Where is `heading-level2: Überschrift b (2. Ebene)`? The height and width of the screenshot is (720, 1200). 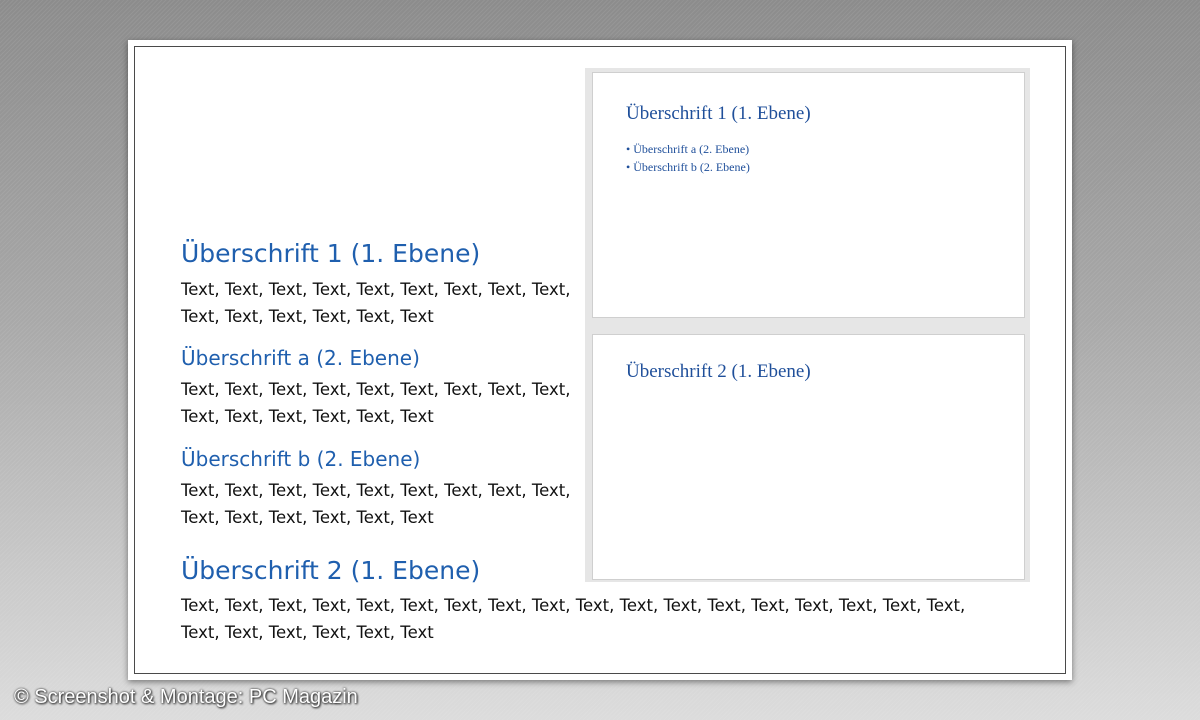
heading-level2: Überschrift b (2. Ebene) is located at coordinates (301, 459).